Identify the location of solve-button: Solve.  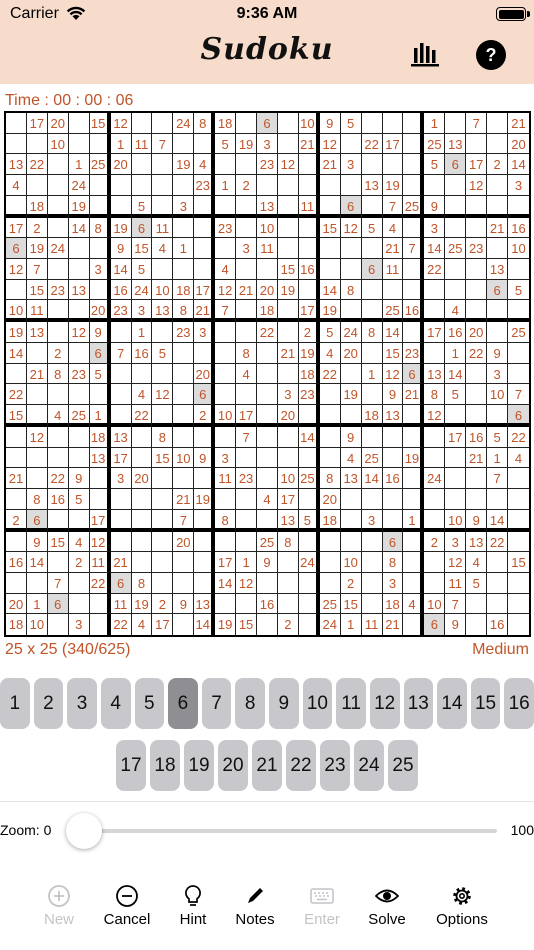
(387, 904).